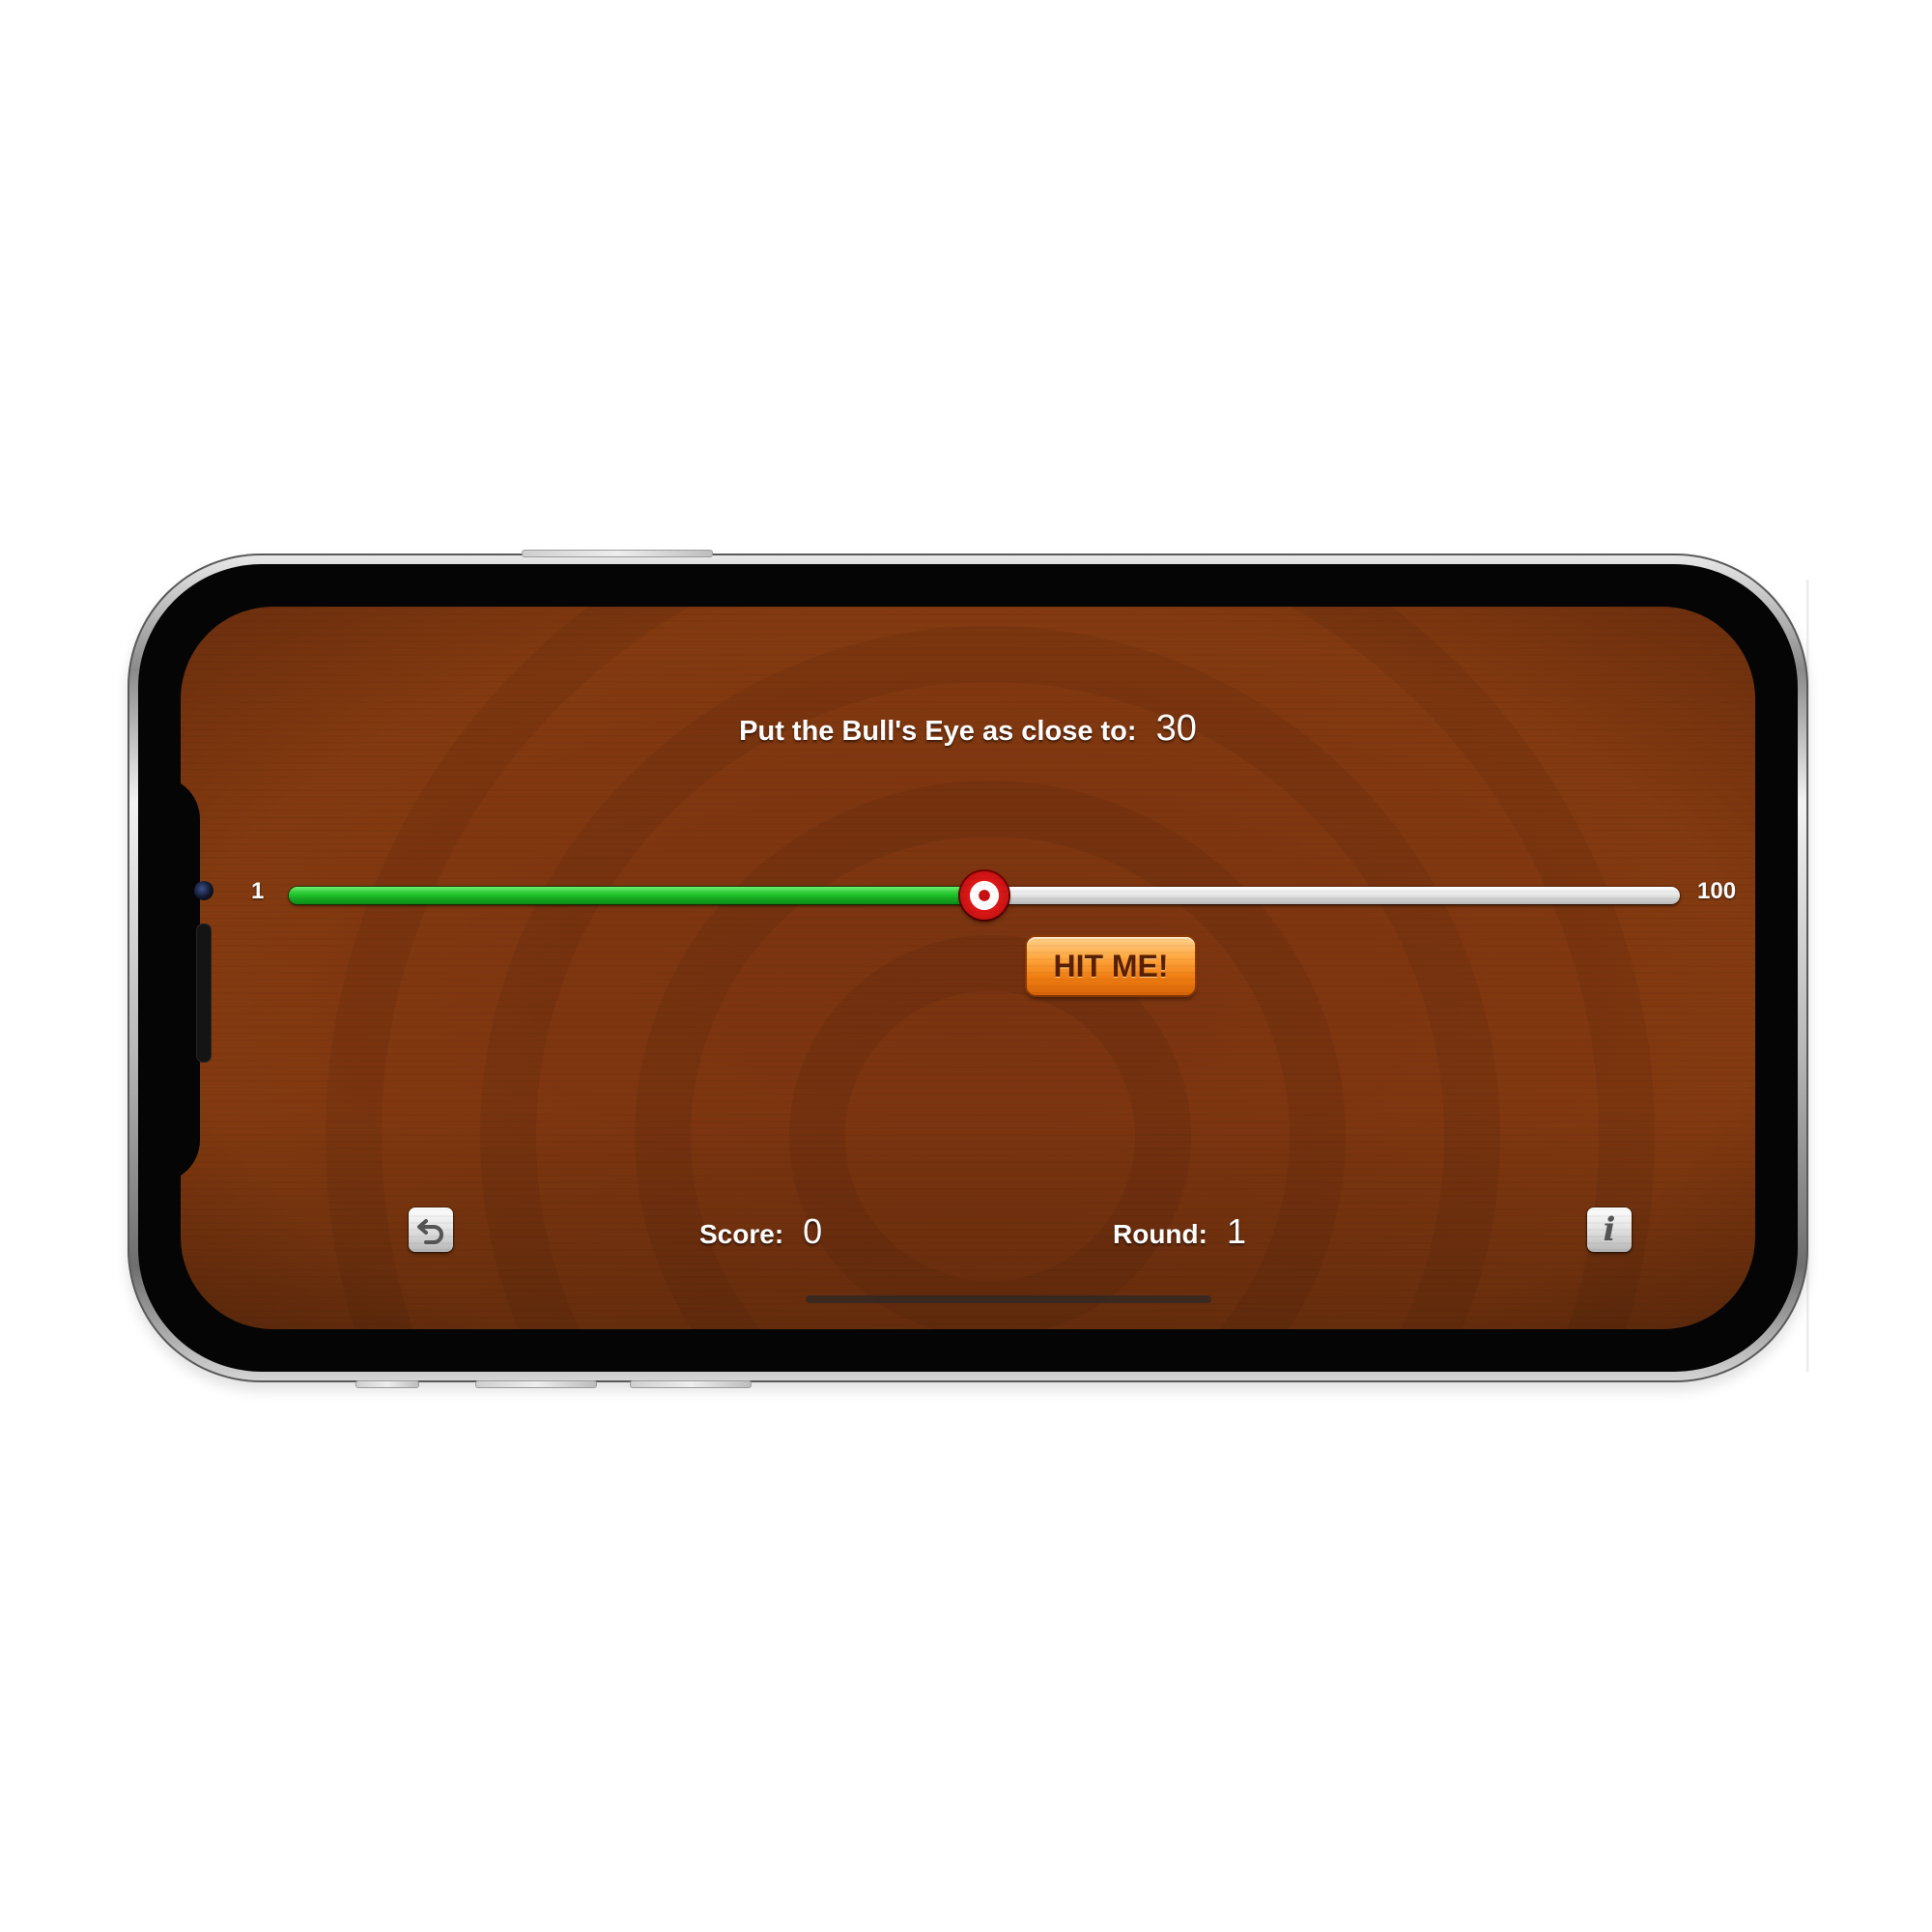  What do you see at coordinates (1236, 1231) in the screenshot?
I see `round-value: 1` at bounding box center [1236, 1231].